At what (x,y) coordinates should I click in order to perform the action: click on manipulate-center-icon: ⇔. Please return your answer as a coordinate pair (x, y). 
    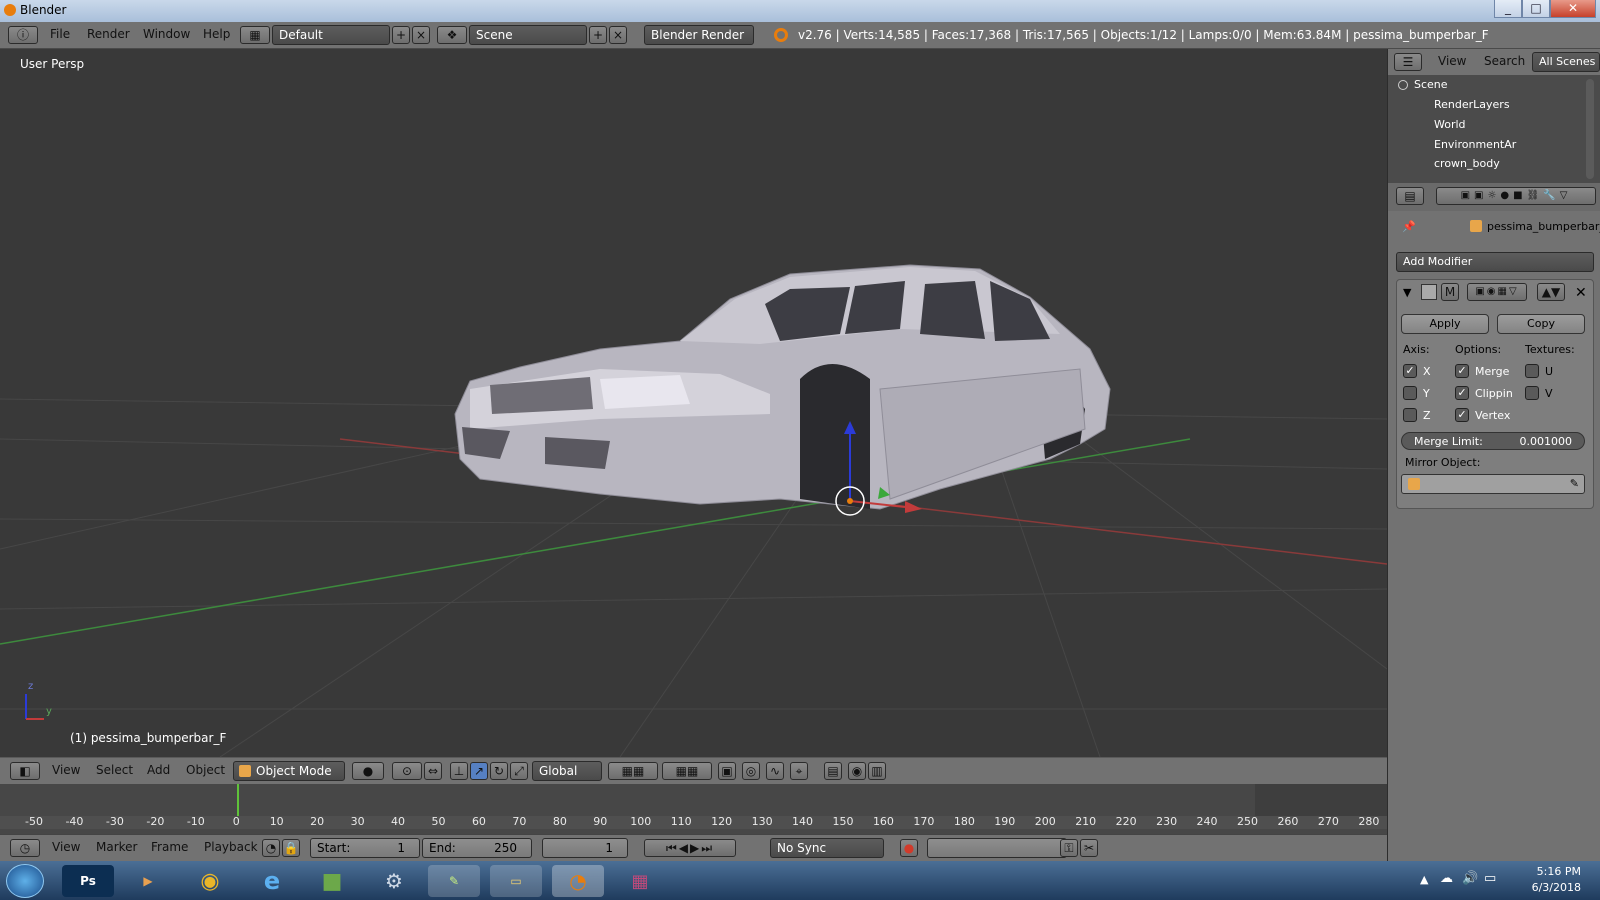
    Looking at the image, I should click on (433, 771).